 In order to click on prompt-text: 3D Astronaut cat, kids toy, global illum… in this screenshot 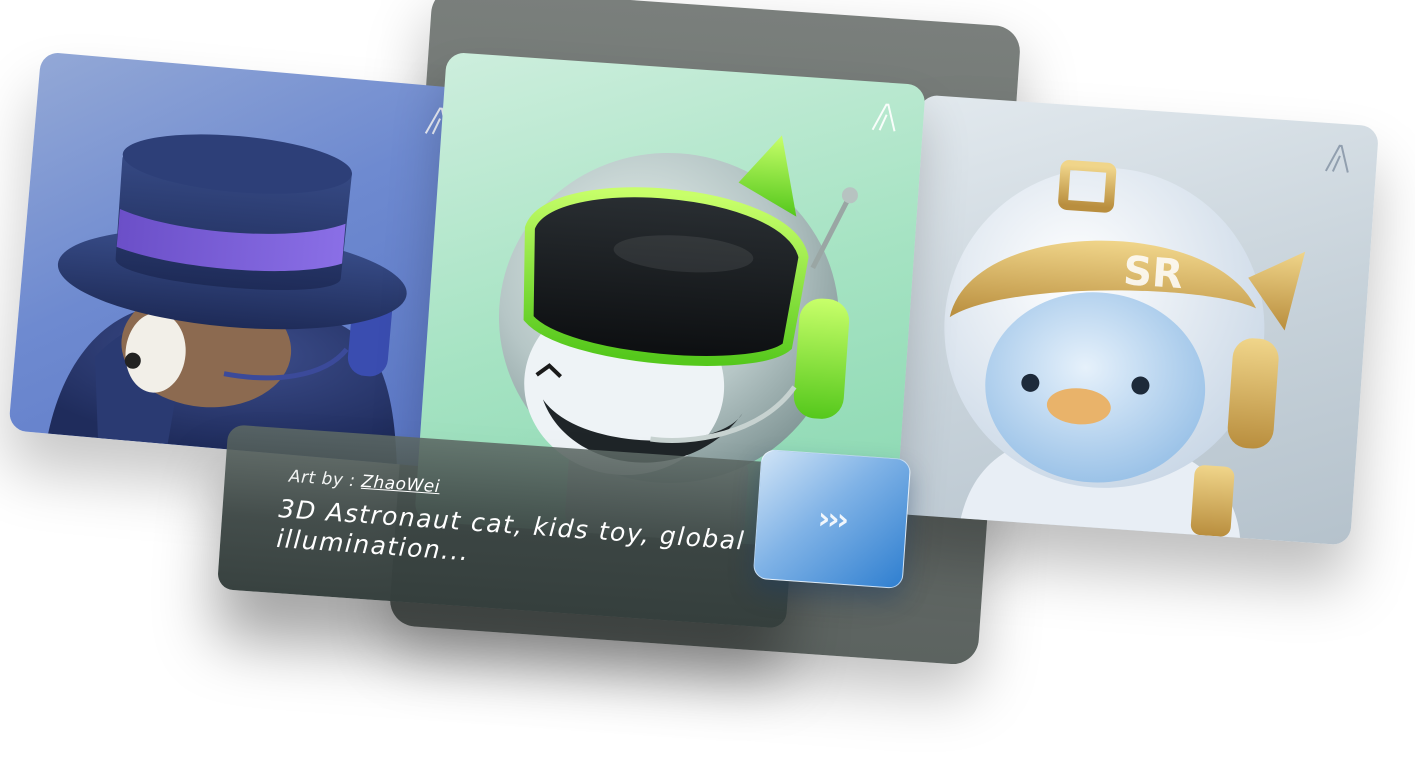, I will do `click(511, 530)`.